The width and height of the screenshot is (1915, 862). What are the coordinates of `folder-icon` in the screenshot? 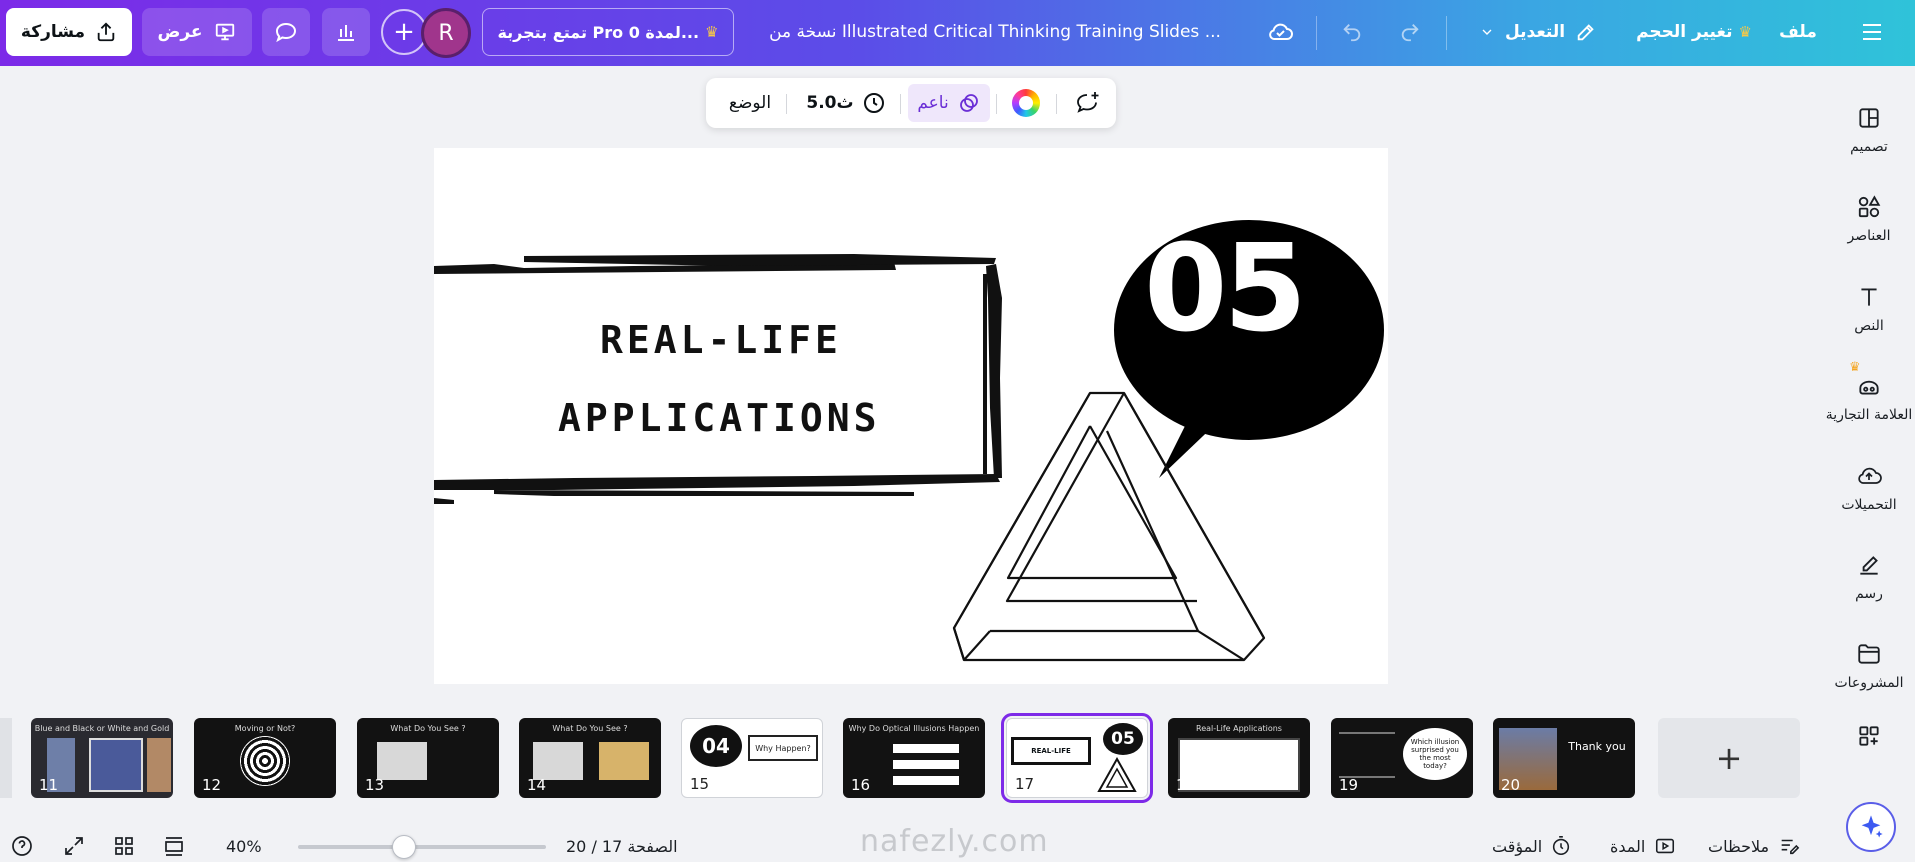 It's located at (1869, 654).